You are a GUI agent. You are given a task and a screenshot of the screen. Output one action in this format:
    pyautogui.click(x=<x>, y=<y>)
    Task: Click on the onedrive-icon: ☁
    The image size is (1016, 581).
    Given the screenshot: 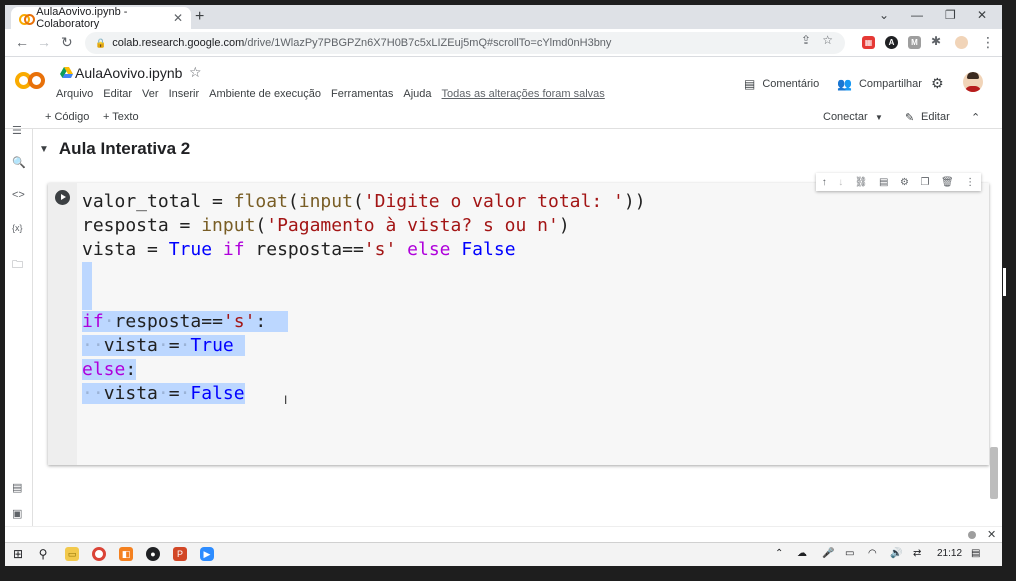 What is the action you would take?
    pyautogui.click(x=802, y=553)
    